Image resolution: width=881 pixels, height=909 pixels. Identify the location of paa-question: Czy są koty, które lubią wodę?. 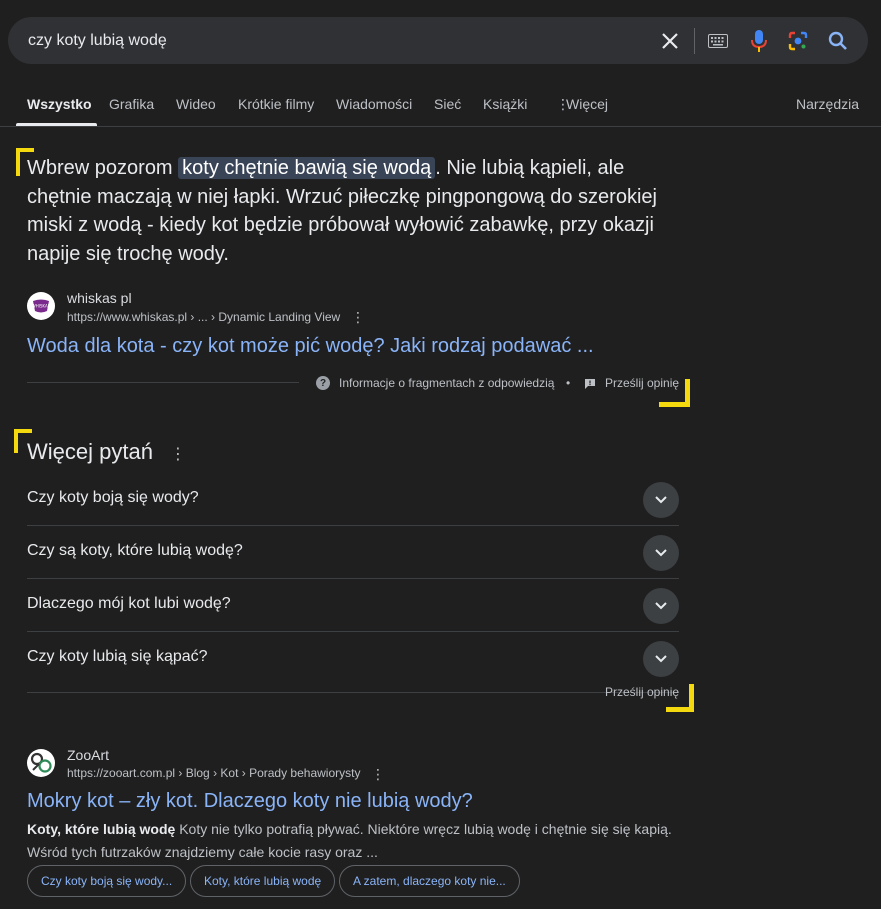
(353, 552).